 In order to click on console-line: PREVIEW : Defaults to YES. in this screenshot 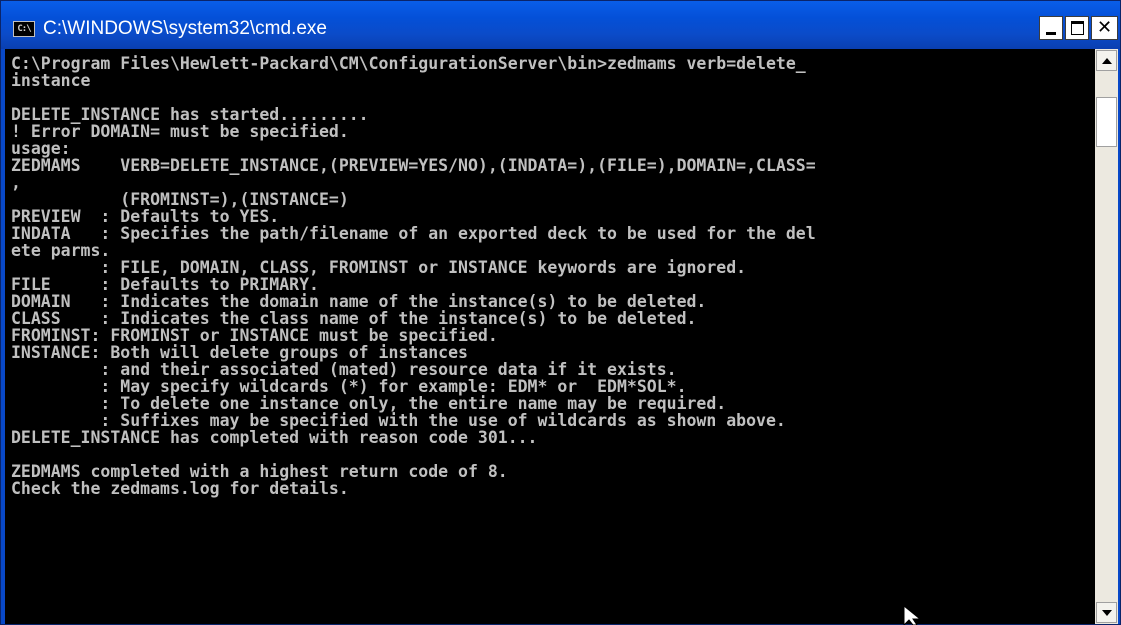, I will do `click(145, 216)`.